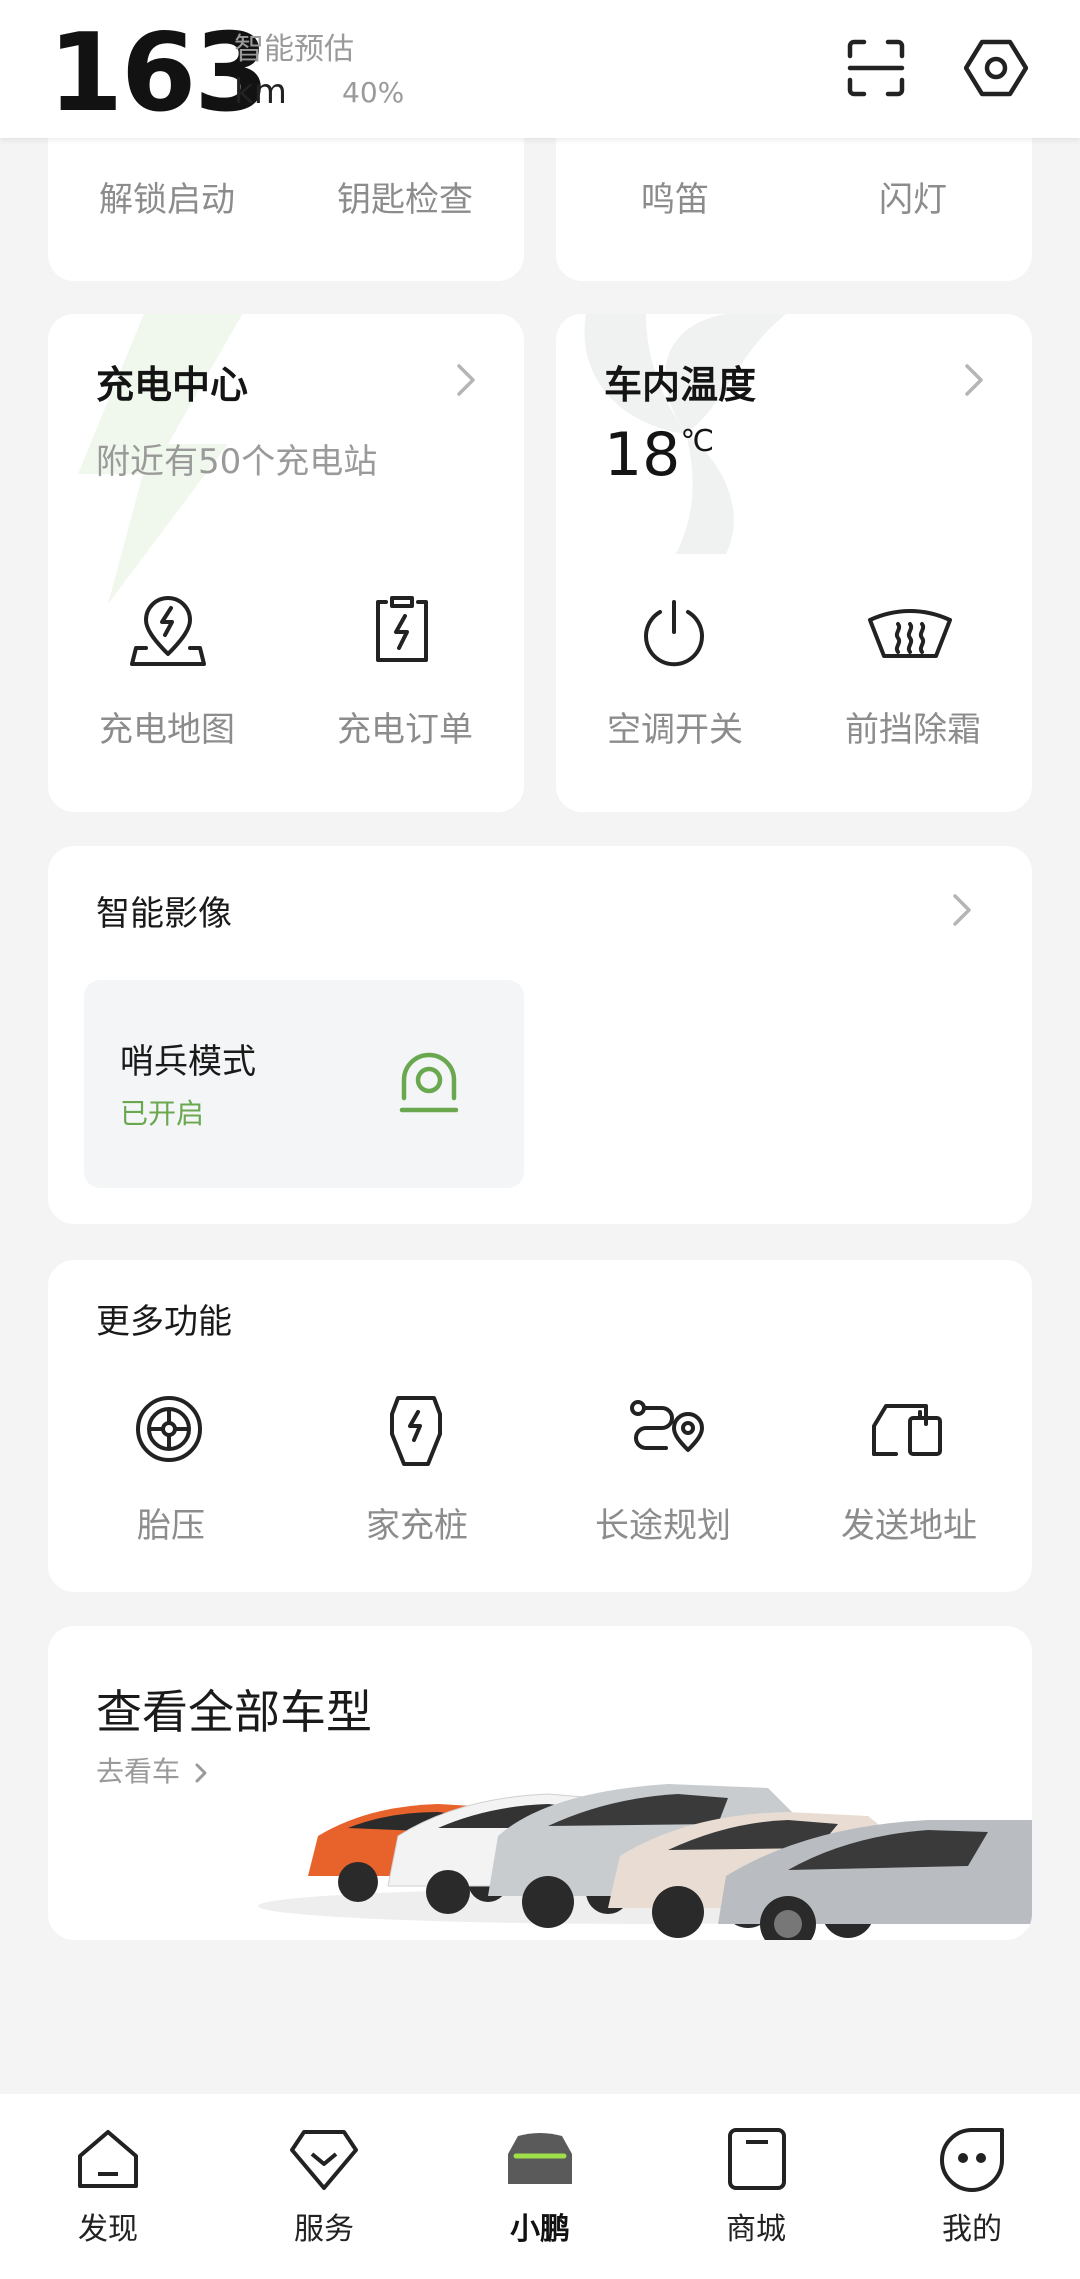 Image resolution: width=1080 pixels, height=2279 pixels. Describe the element at coordinates (675, 726) in the screenshot. I see `ac-switch-button: 空调开关` at that location.